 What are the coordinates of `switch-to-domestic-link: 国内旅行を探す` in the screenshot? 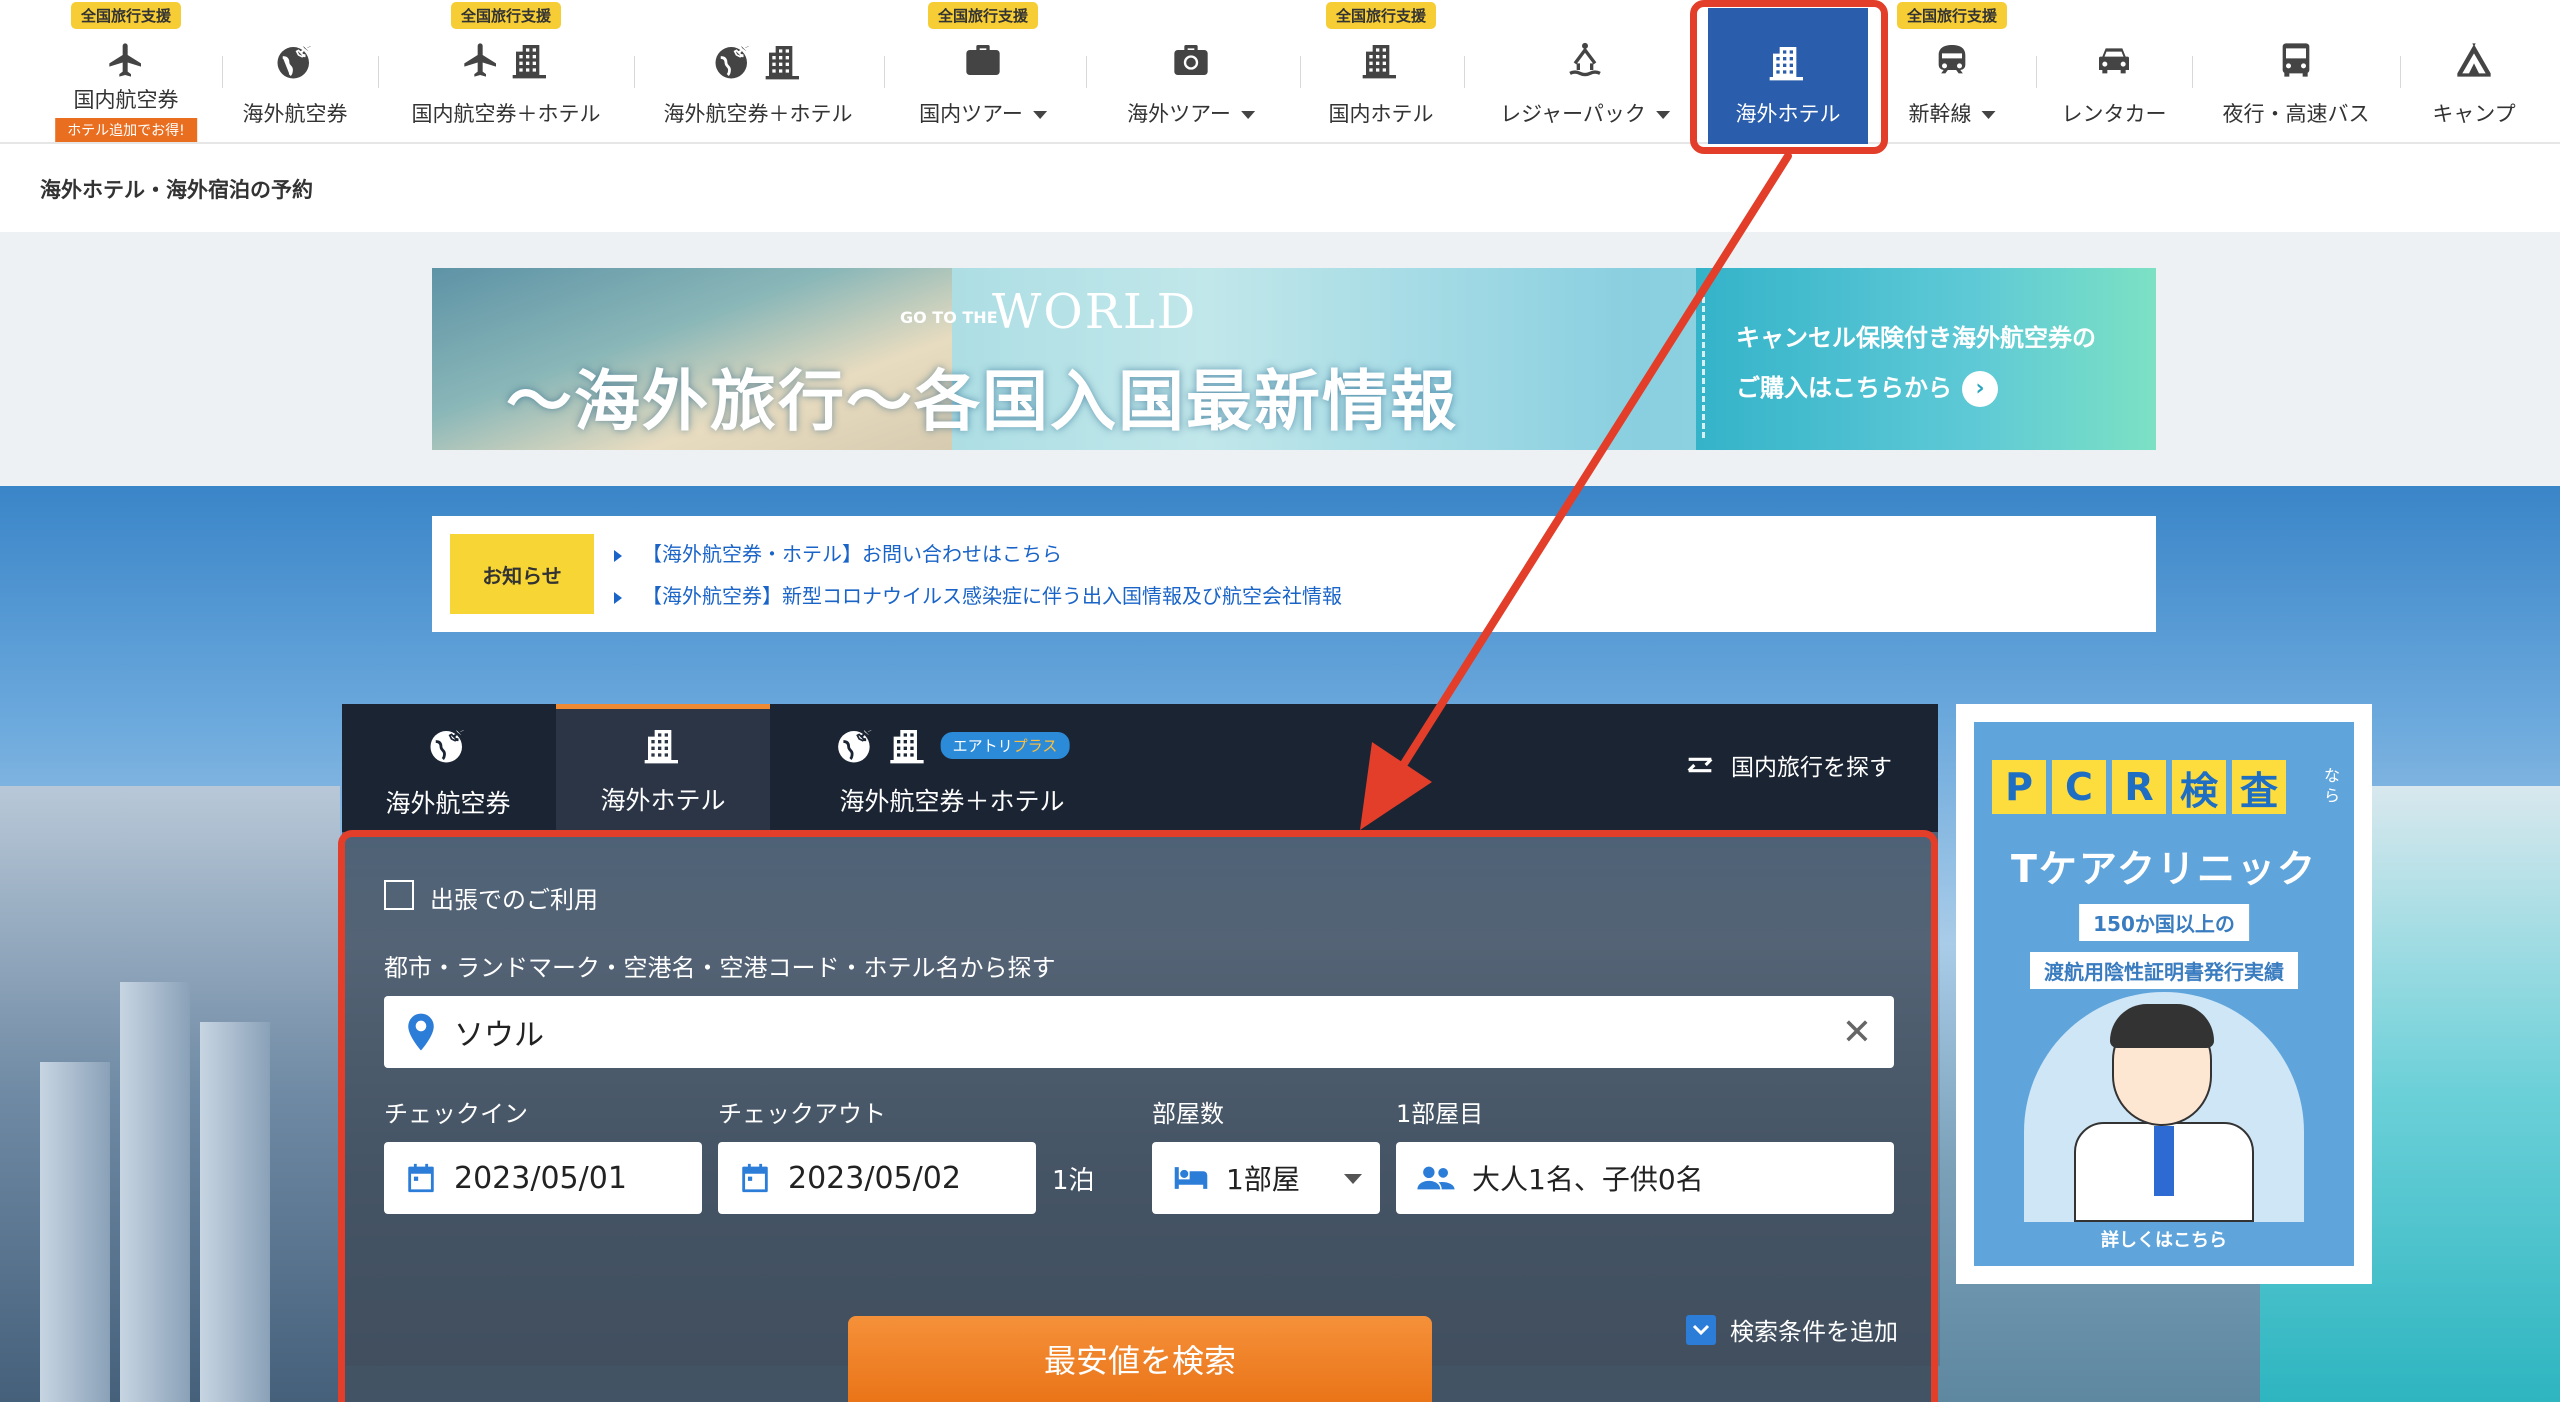 It's located at (1787, 765).